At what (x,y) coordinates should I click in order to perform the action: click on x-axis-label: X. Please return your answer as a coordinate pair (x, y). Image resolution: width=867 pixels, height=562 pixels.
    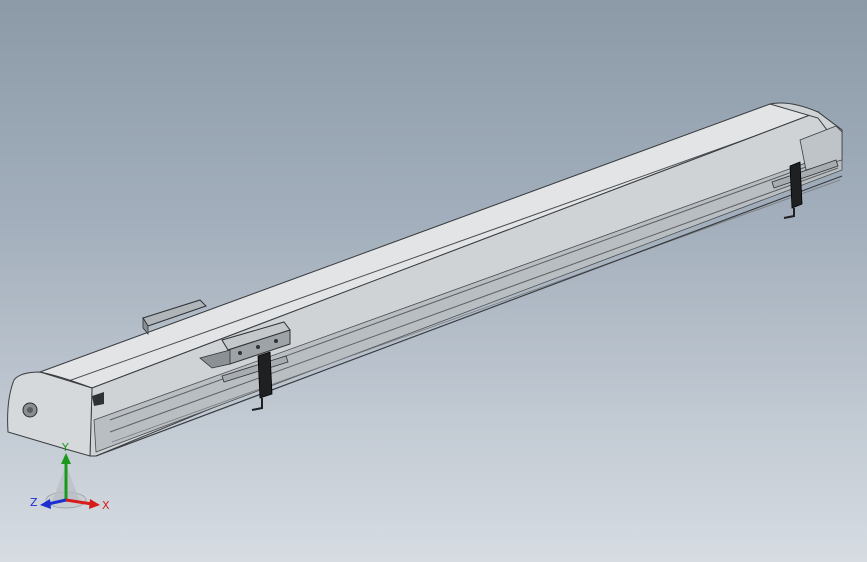
    Looking at the image, I should click on (106, 505).